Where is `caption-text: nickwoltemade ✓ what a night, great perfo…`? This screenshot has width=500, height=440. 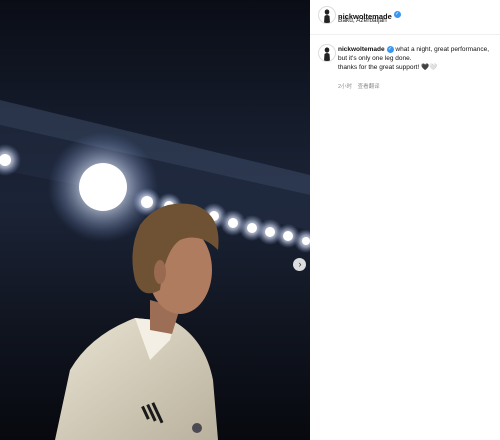
caption-text: nickwoltemade ✓ what a night, great perfo… is located at coordinates (418, 58).